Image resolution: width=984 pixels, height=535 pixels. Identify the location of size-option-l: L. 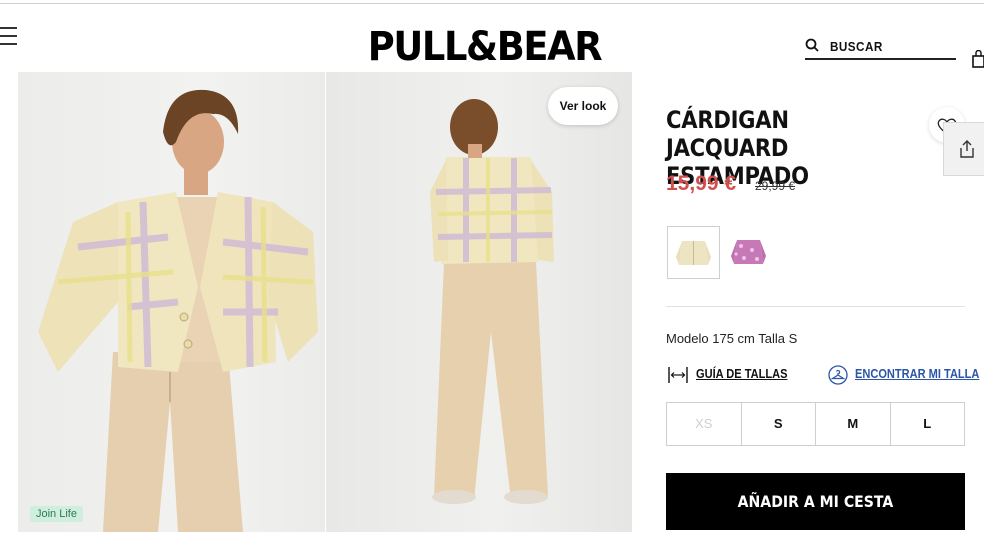
(928, 424).